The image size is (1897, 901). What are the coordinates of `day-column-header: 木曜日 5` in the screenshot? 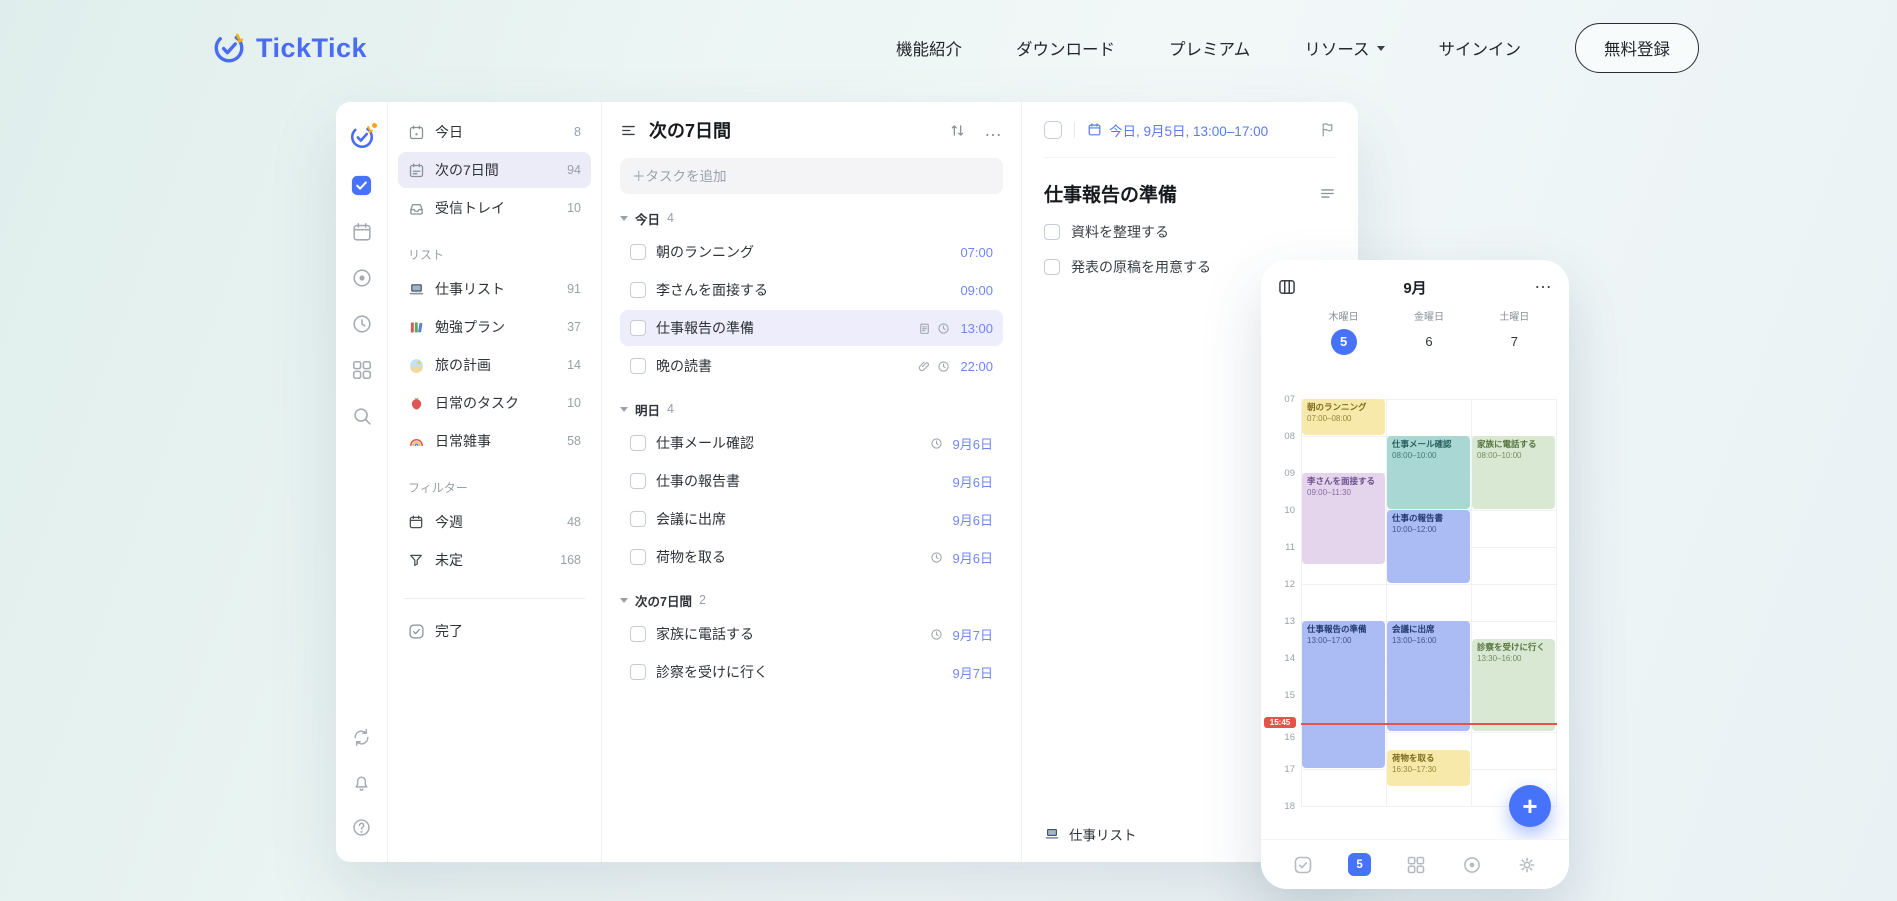 It's located at (1343, 331).